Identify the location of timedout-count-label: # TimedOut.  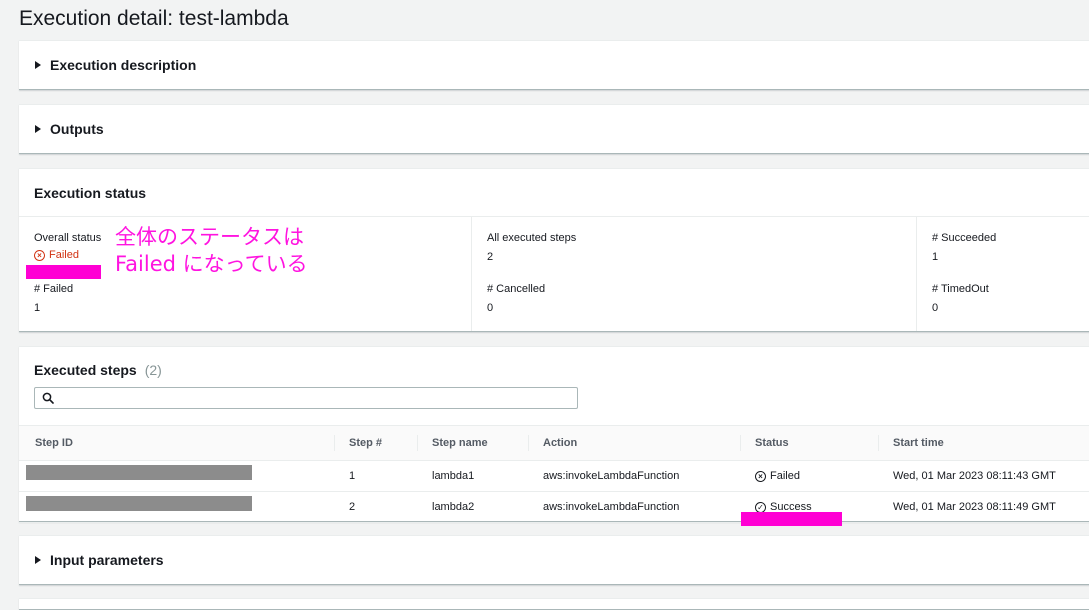
(960, 289).